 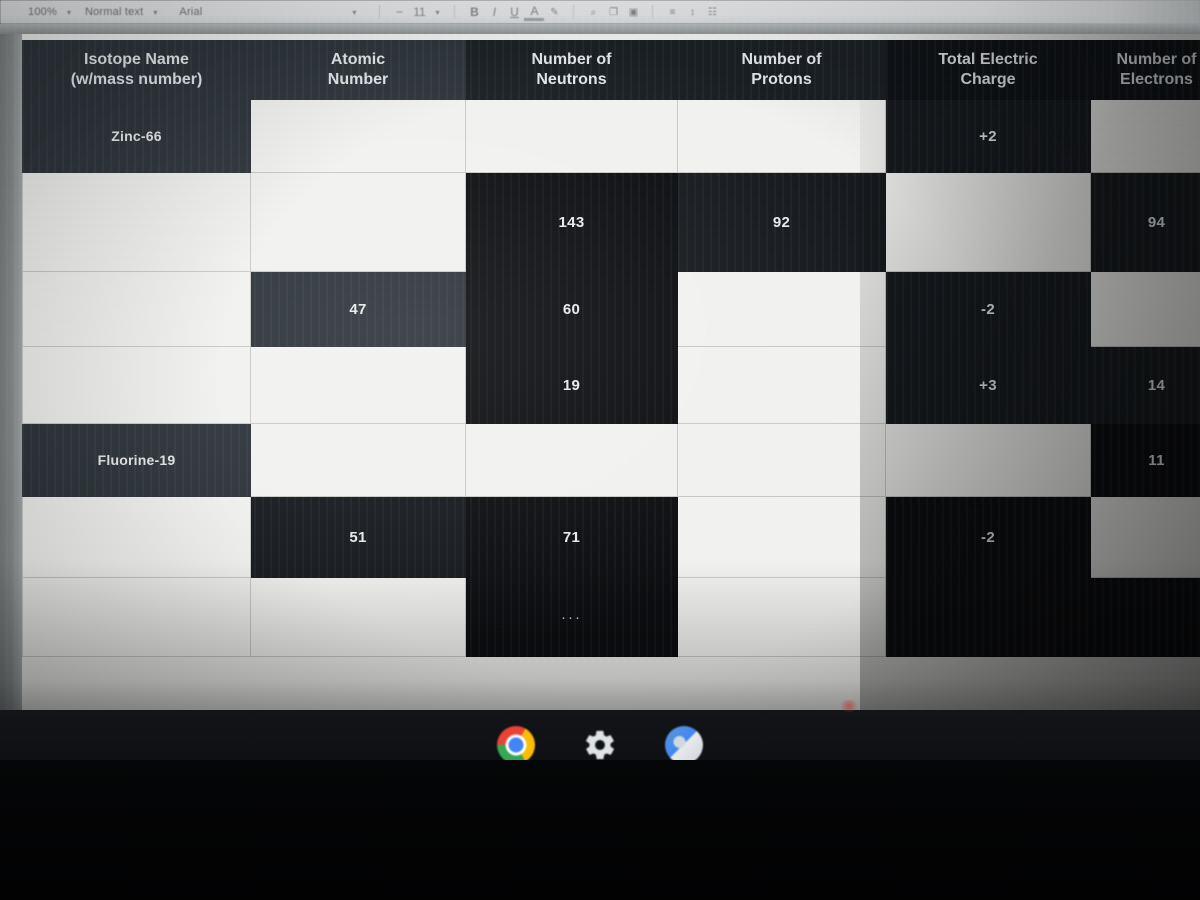 I want to click on cell-neutrons: 19, so click(x=571, y=385).